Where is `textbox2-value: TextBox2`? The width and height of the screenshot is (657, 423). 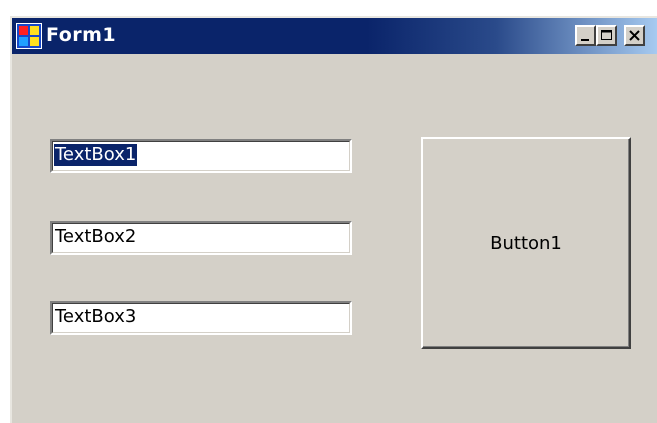 textbox2-value: TextBox2 is located at coordinates (96, 236).